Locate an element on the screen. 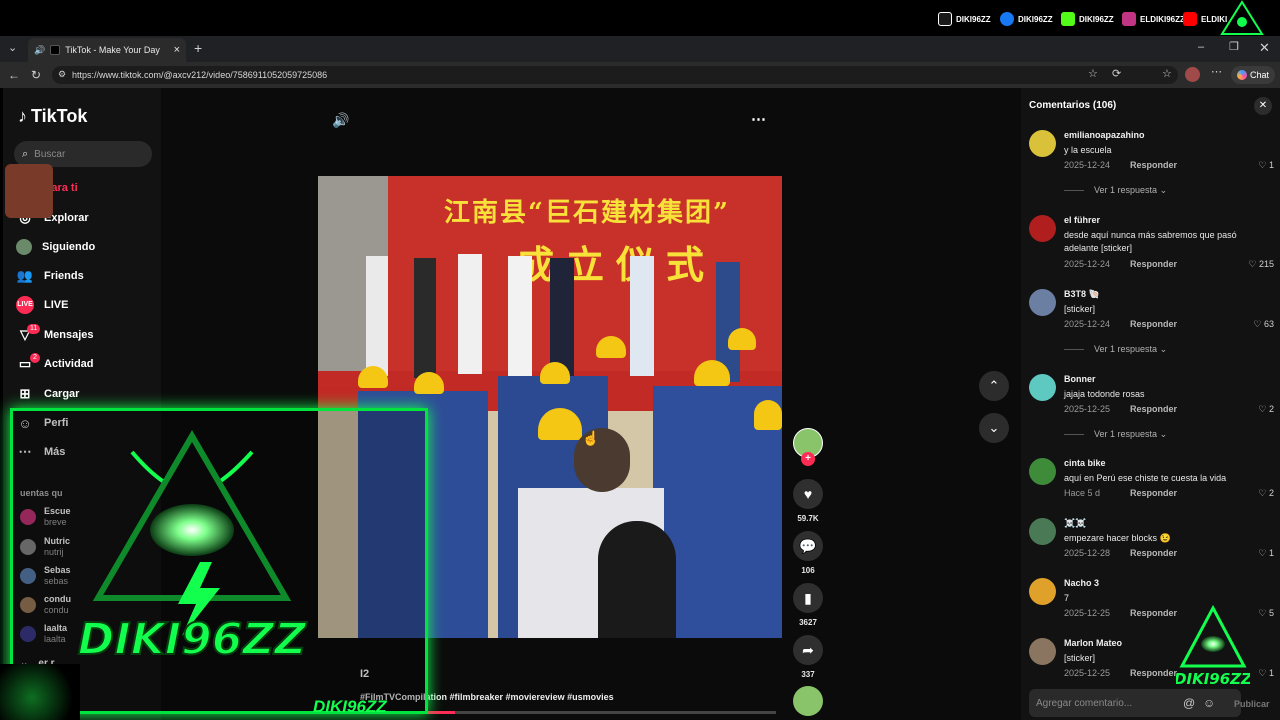 Image resolution: width=1280 pixels, height=720 pixels. volume-icon: 🔊 is located at coordinates (340, 120).